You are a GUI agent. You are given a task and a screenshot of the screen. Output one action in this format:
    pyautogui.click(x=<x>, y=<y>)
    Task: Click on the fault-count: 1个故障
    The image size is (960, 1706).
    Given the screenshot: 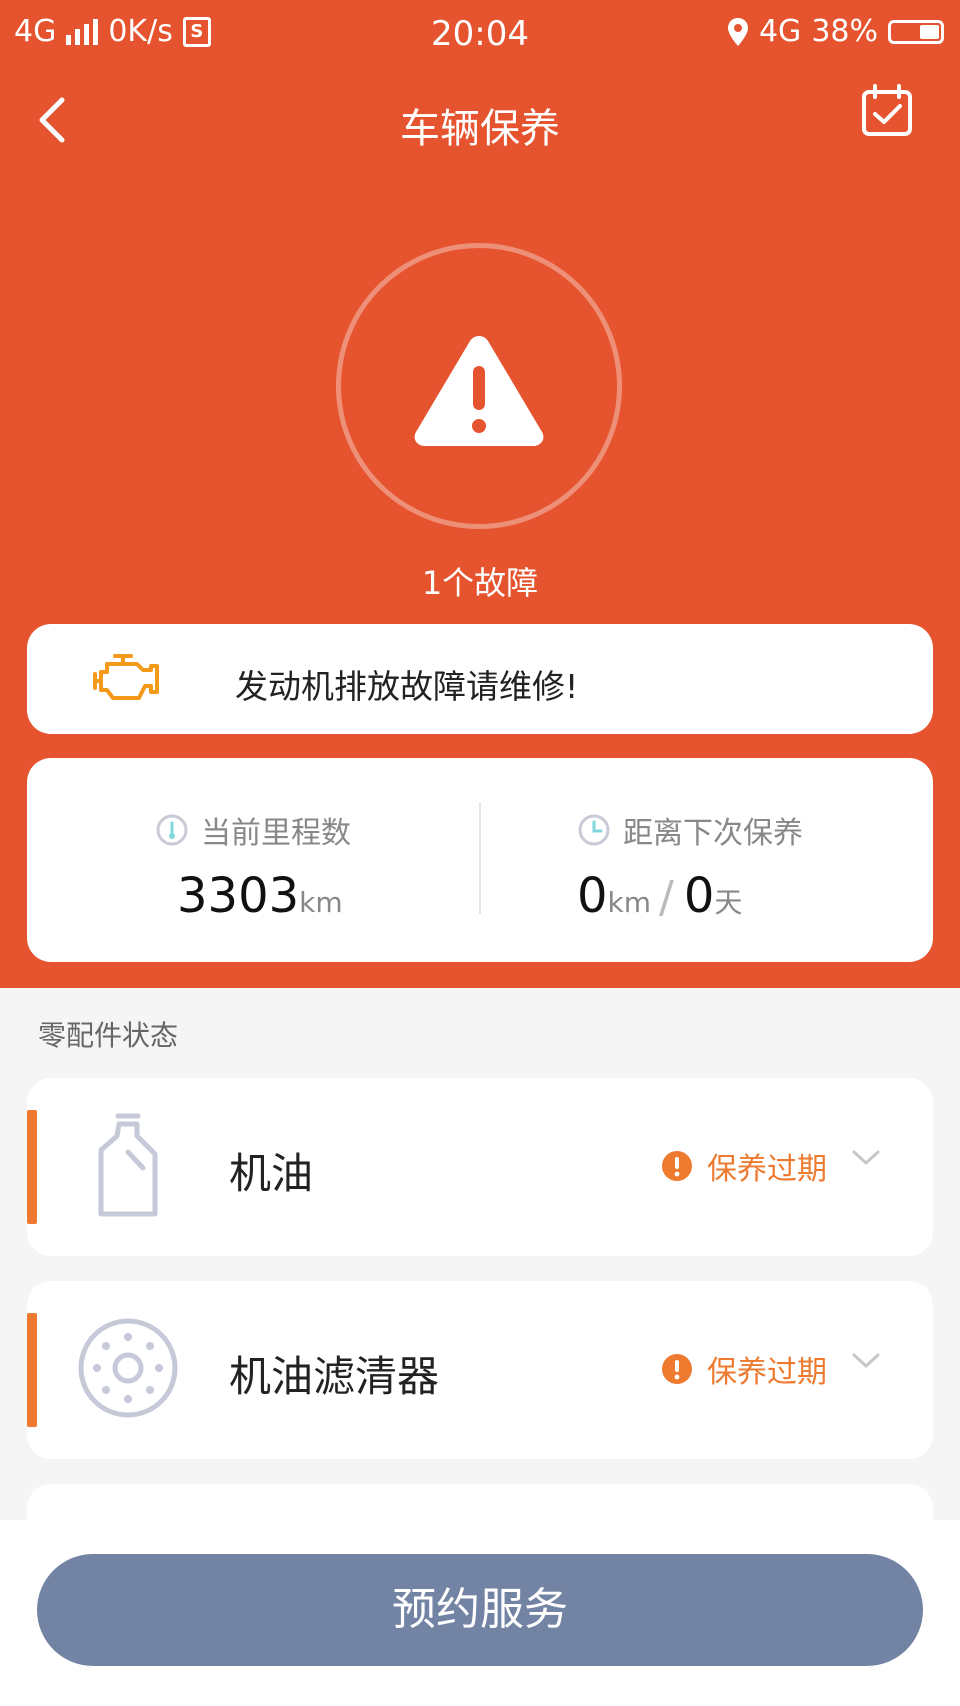 What is the action you would take?
    pyautogui.click(x=480, y=583)
    